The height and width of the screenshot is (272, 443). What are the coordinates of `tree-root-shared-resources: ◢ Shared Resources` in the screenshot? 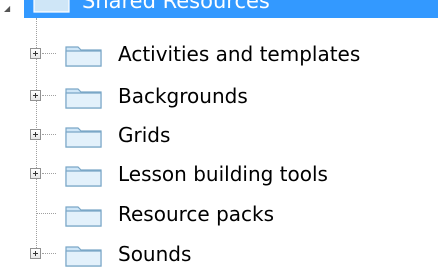 It's located at (221, 9).